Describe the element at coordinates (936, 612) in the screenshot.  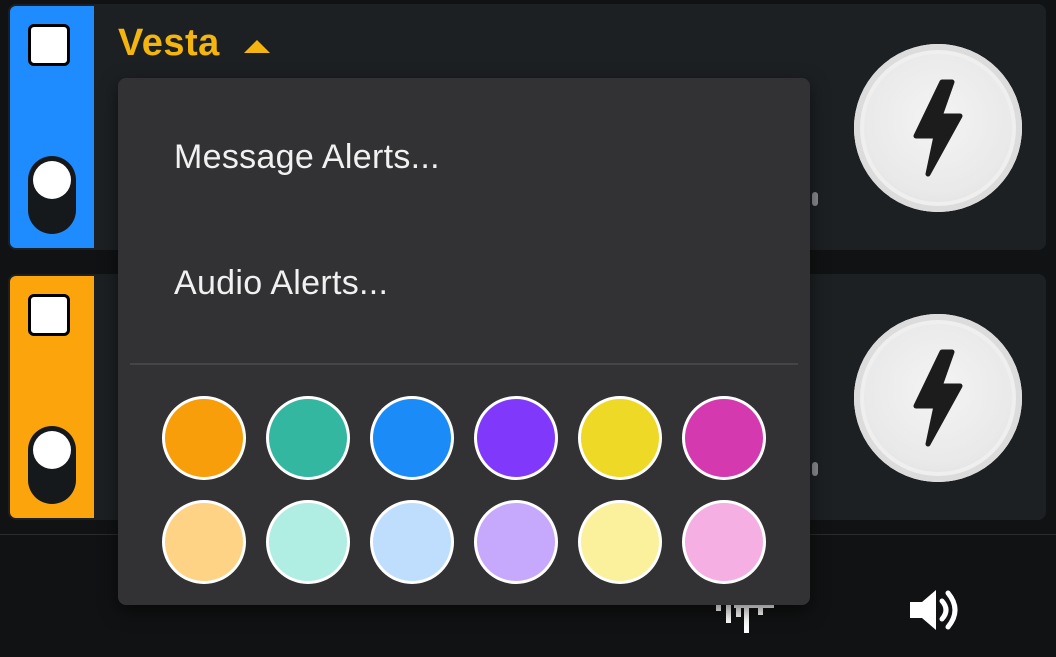
I see `speaker-icon` at that location.